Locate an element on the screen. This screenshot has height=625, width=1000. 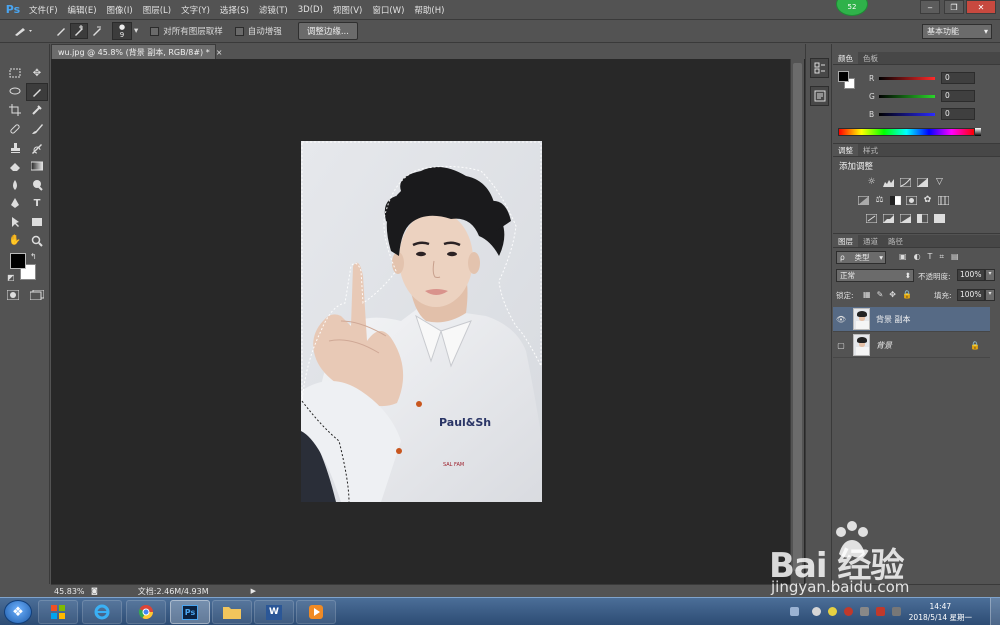
tab-adjustments: 调整 is located at coordinates (845, 150).